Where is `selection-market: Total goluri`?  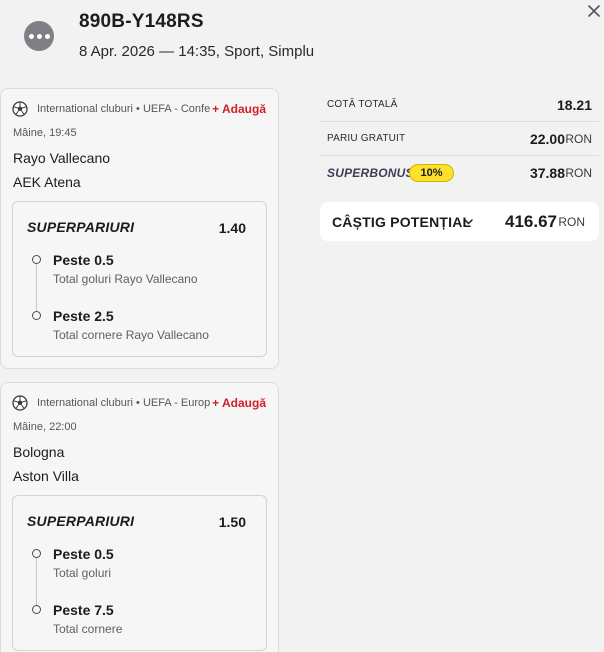
selection-market: Total goluri is located at coordinates (82, 573).